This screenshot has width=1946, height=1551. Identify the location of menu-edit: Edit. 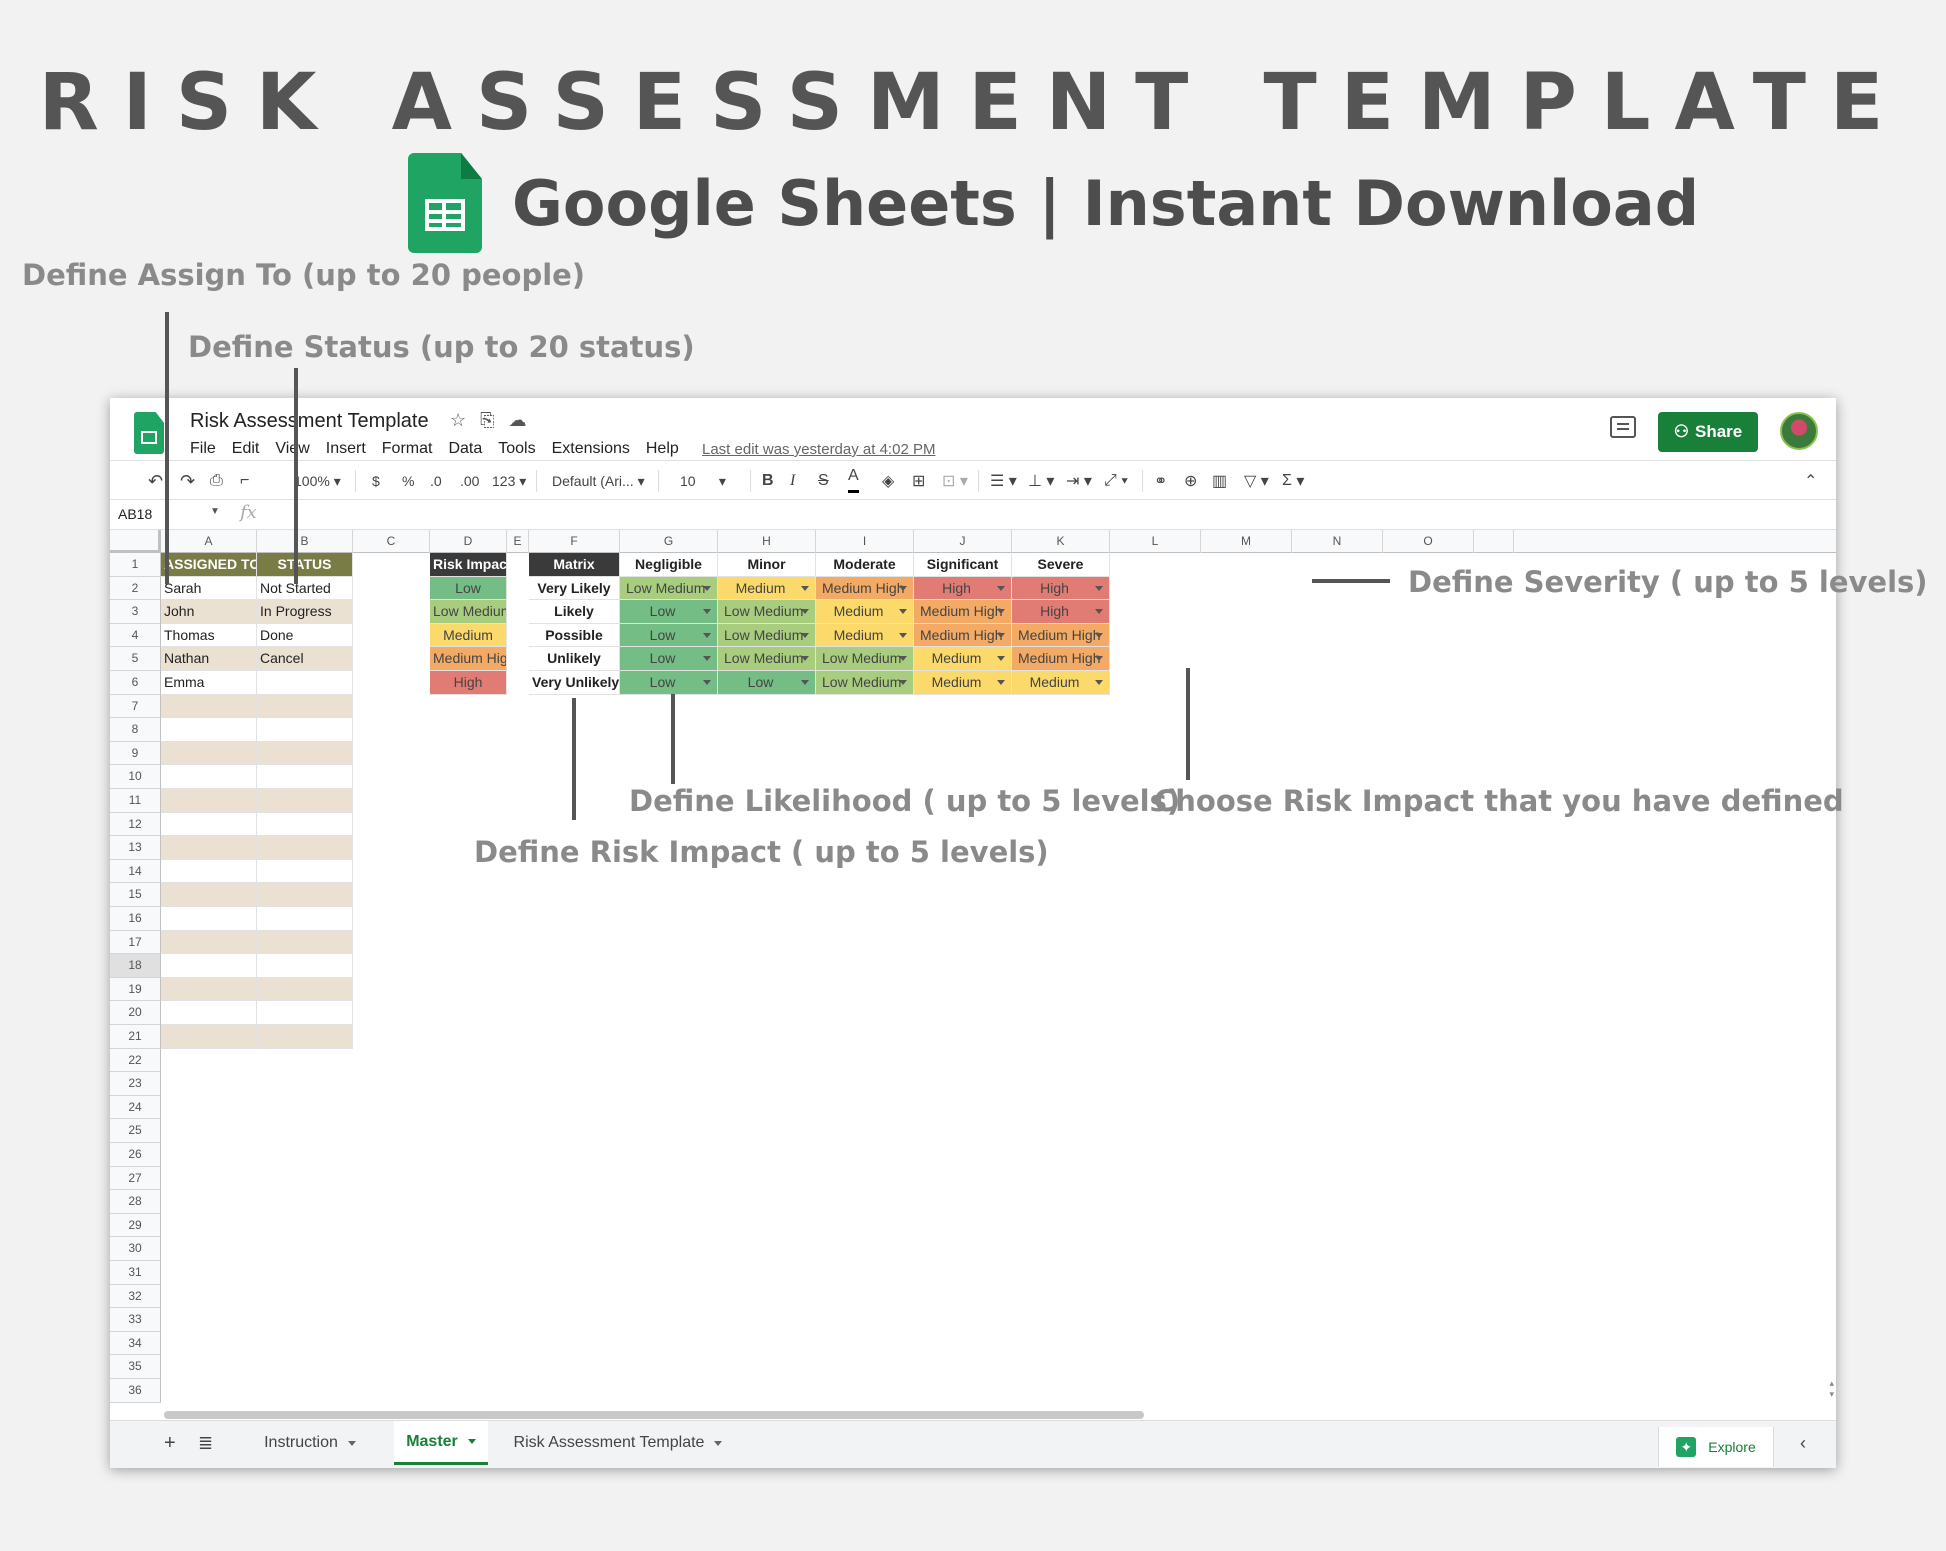
(246, 449).